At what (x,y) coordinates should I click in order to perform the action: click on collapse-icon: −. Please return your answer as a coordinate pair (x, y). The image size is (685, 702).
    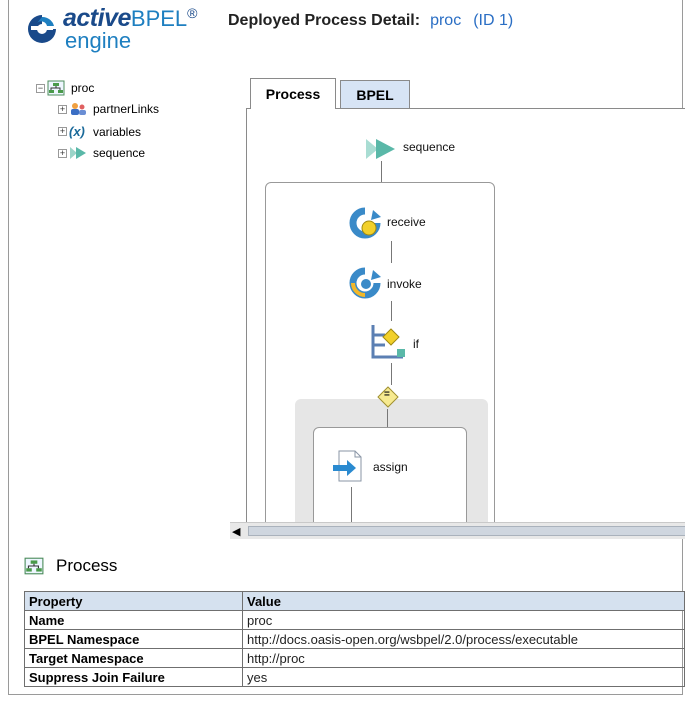
    Looking at the image, I should click on (40, 88).